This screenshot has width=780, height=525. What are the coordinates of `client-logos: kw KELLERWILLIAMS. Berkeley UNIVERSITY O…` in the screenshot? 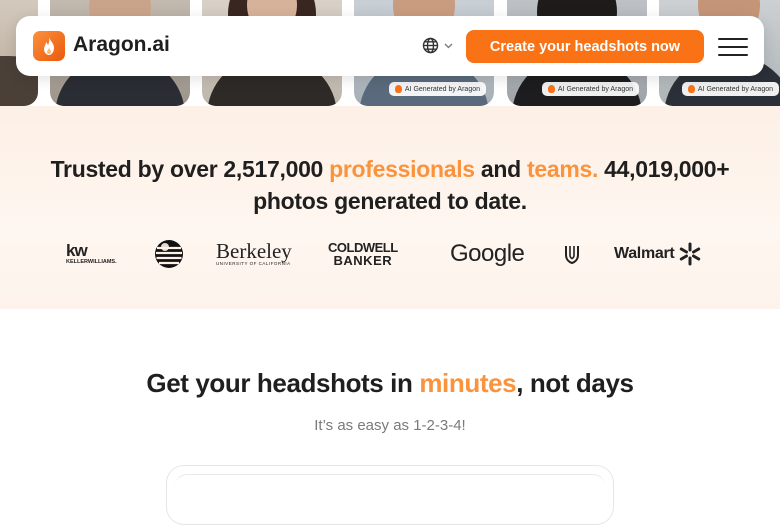 It's located at (390, 254).